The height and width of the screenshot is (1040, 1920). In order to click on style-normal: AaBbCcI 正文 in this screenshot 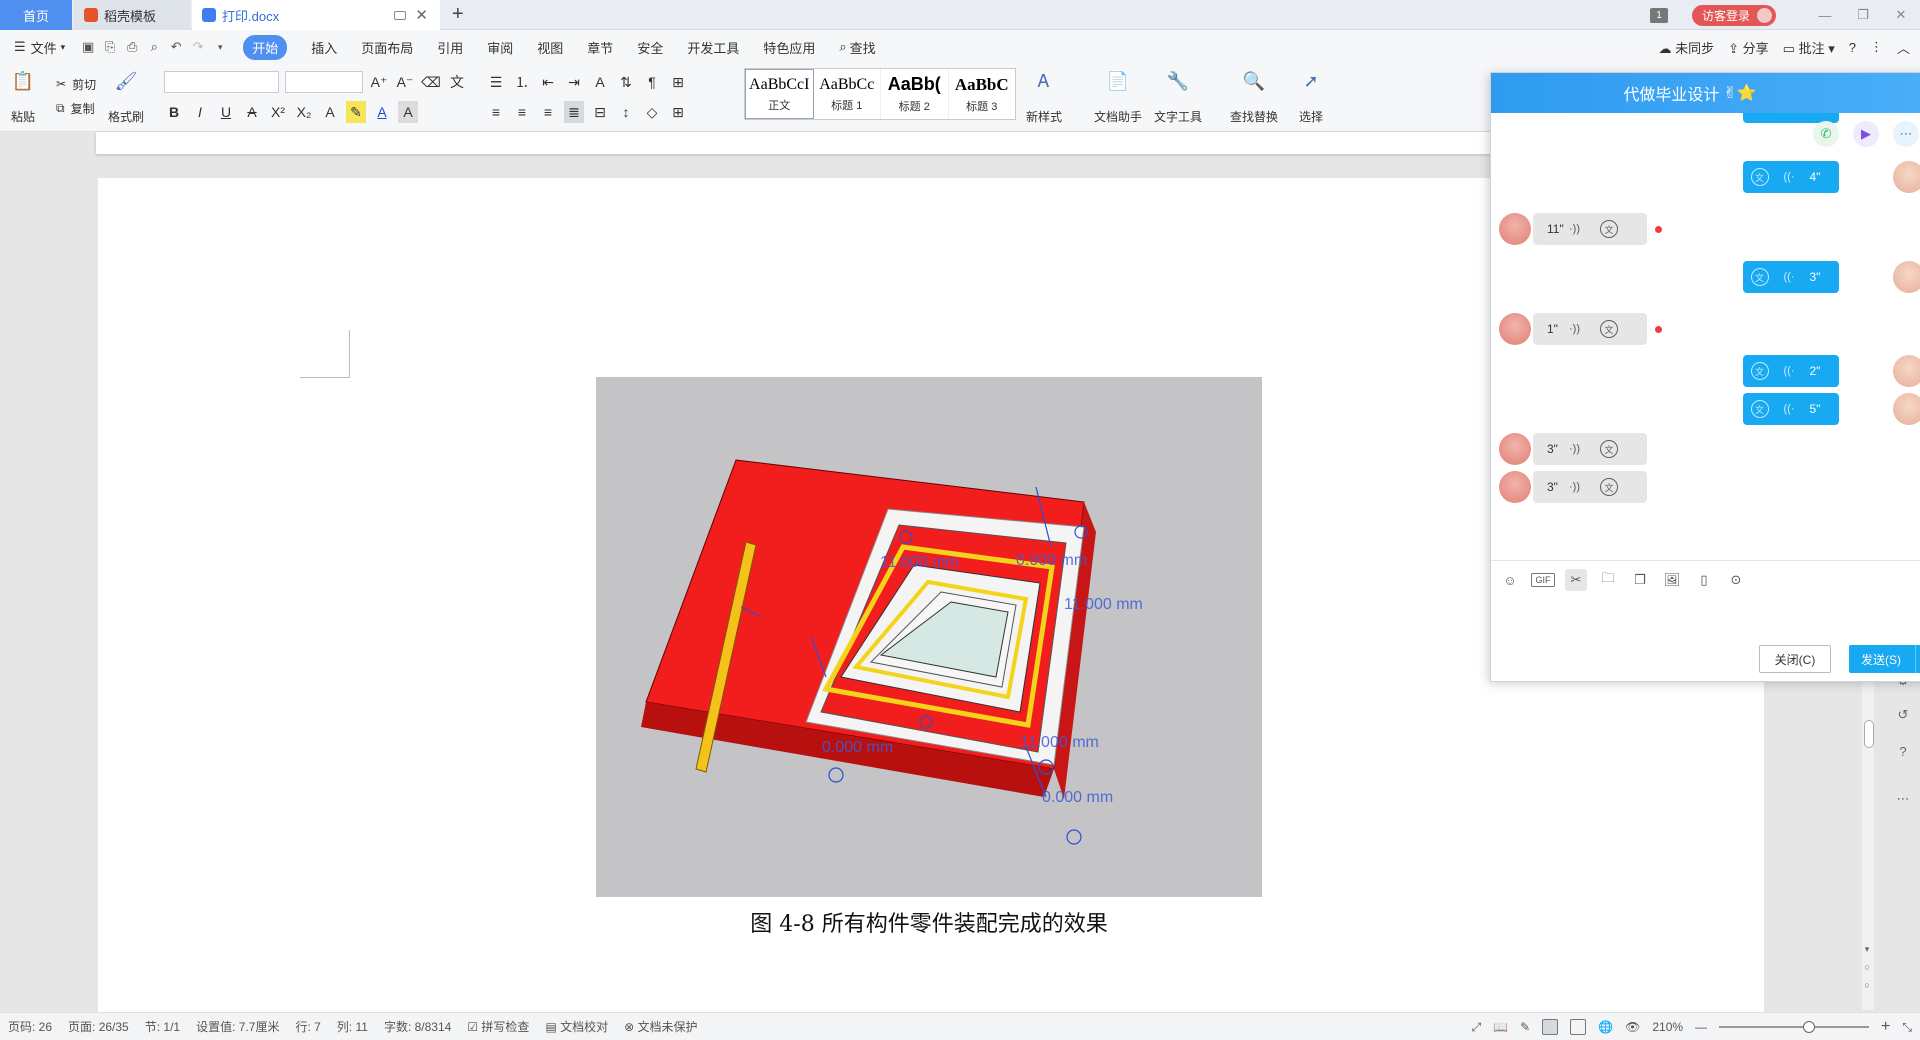, I will do `click(779, 94)`.